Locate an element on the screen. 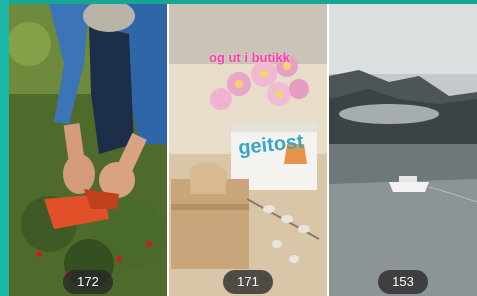 This screenshot has width=477, height=296. overlay-caption: og ut i butikk is located at coordinates (249, 57).